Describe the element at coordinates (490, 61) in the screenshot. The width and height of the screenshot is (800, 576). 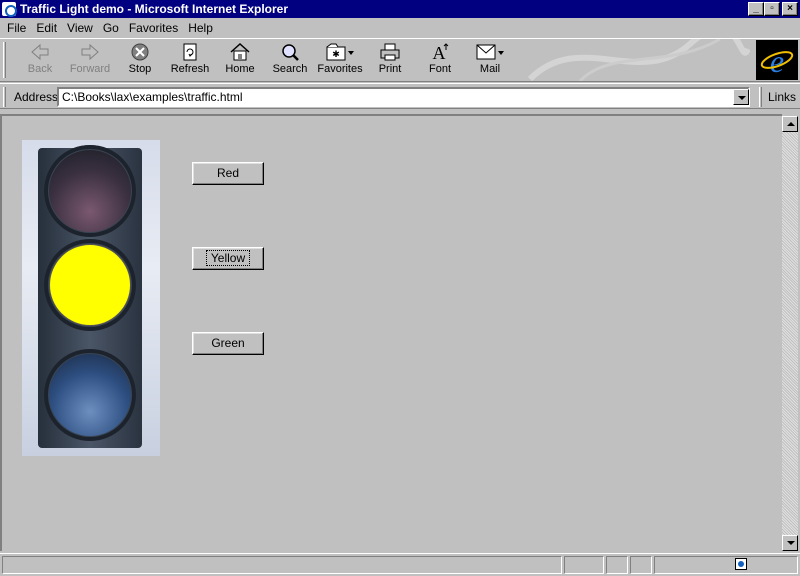
I see `mail-button: Mail` at that location.